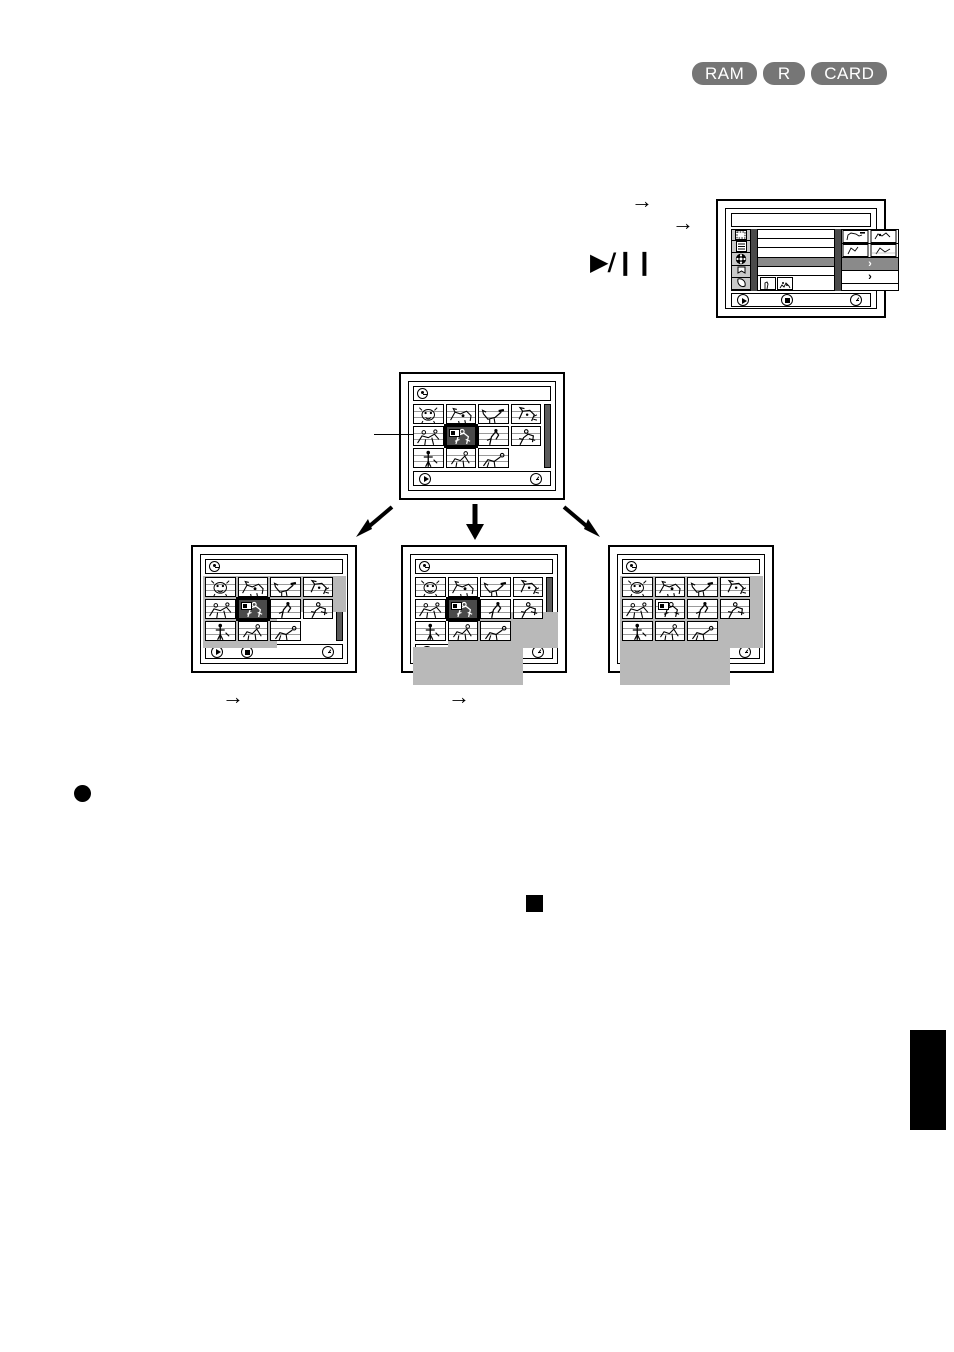  I want to click on menu-icon-flag, so click(741, 271).